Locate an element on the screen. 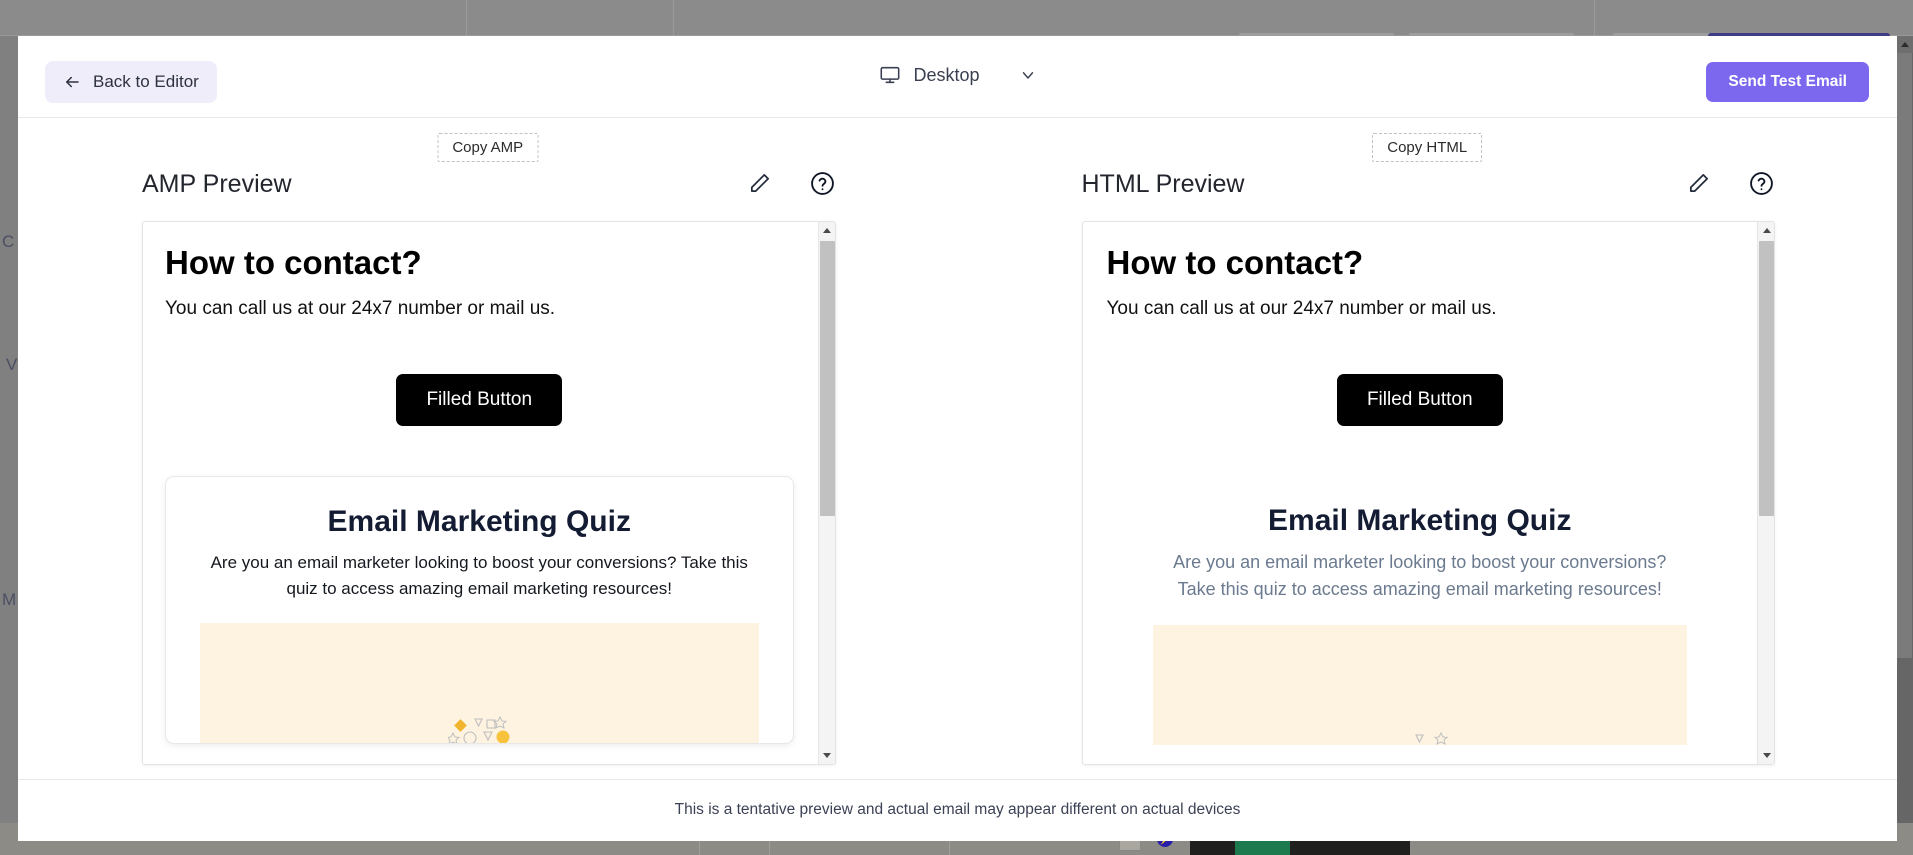  send-test-email-button: Send Test Email is located at coordinates (1787, 82).